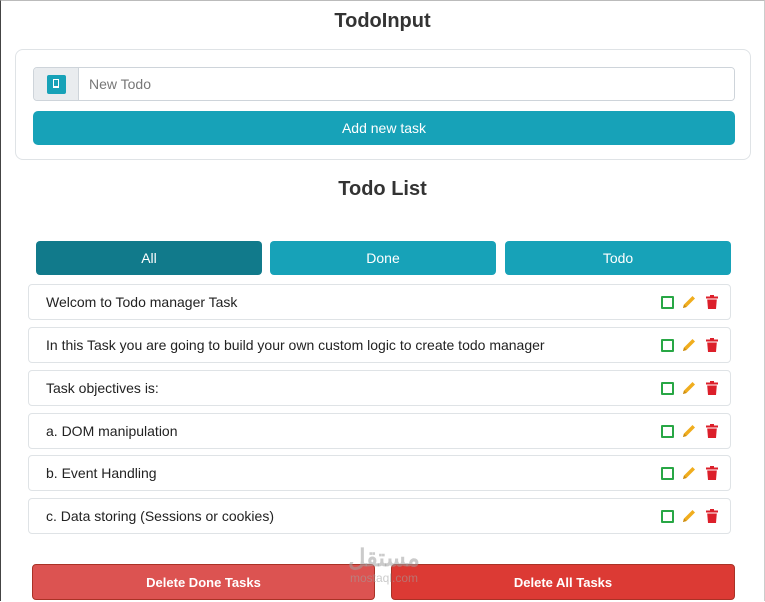 This screenshot has height=602, width=765. What do you see at coordinates (618, 258) in the screenshot?
I see `filter-todo-button: Todo` at bounding box center [618, 258].